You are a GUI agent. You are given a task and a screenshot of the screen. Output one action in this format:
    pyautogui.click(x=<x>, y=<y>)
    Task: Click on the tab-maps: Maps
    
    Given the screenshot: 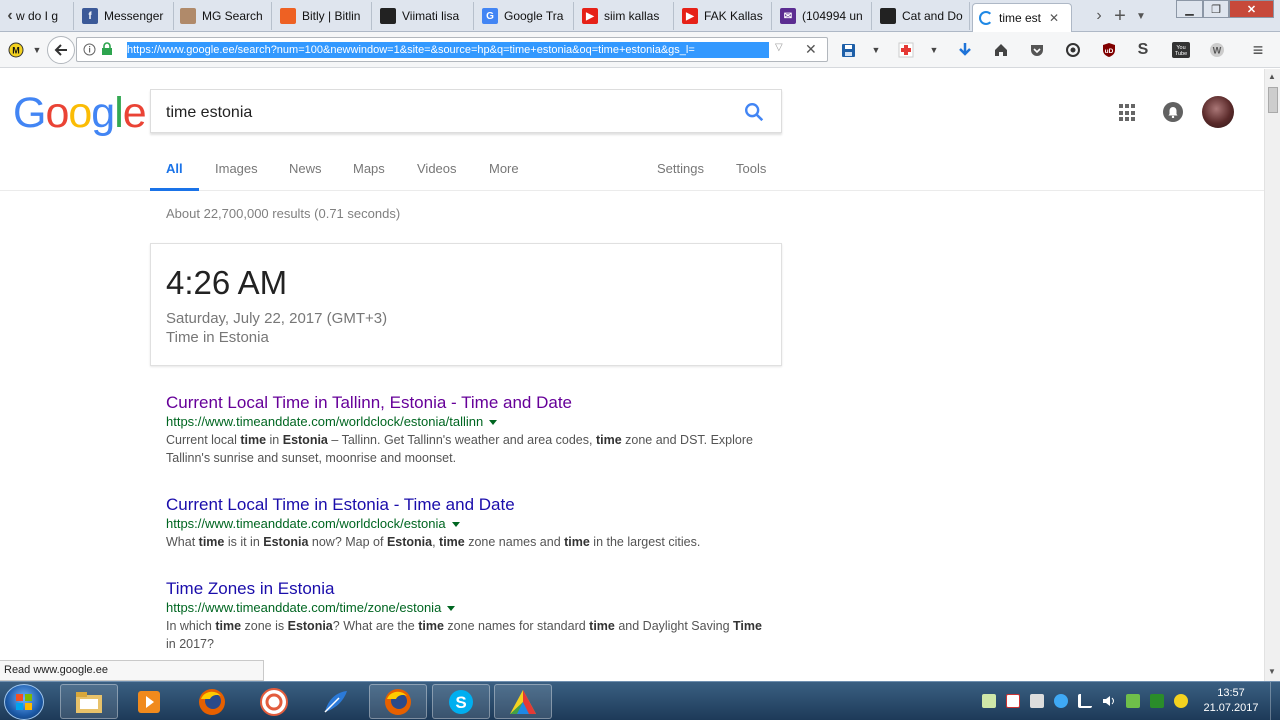 What is the action you would take?
    pyautogui.click(x=369, y=168)
    